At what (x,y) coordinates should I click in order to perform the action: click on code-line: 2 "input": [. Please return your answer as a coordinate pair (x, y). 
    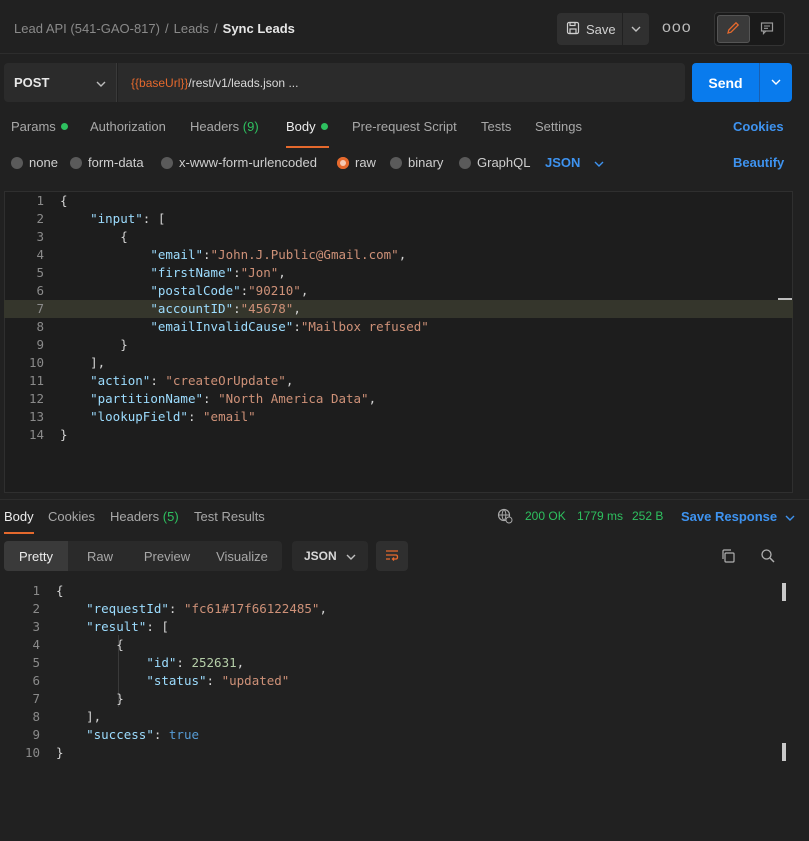
    Looking at the image, I should click on (398, 219).